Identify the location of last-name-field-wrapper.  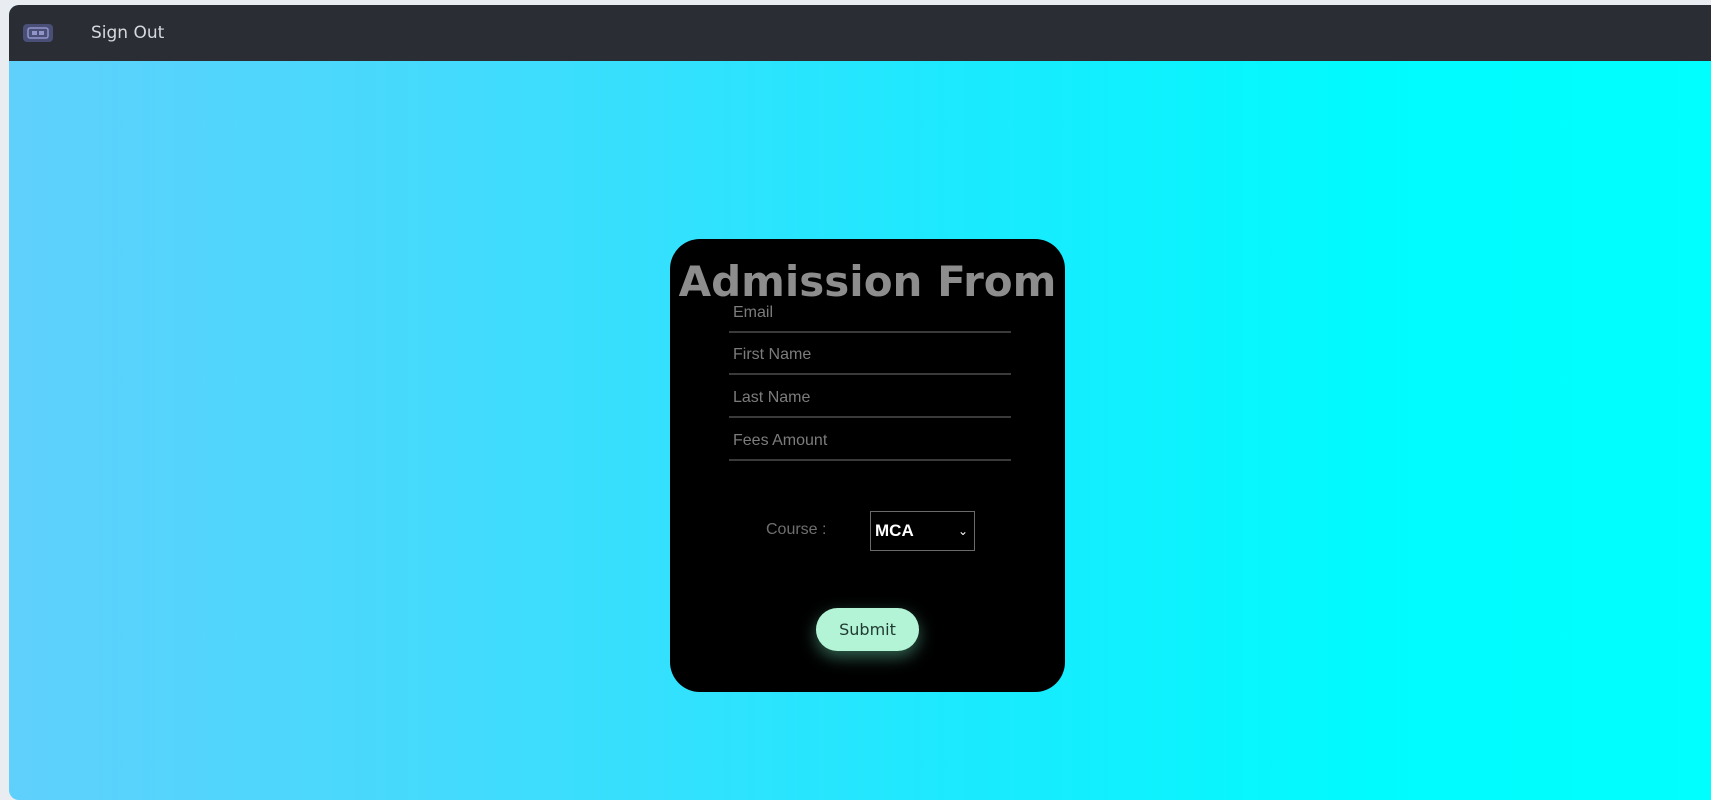
(870, 399).